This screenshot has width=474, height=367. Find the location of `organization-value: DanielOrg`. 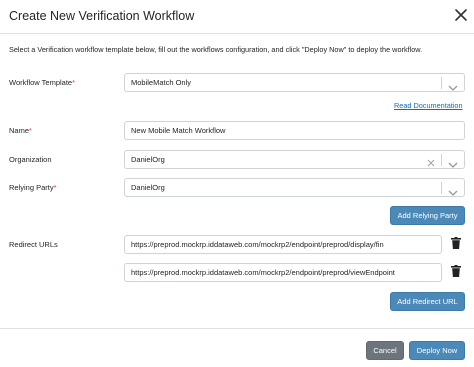

organization-value: DanielOrg is located at coordinates (148, 159).